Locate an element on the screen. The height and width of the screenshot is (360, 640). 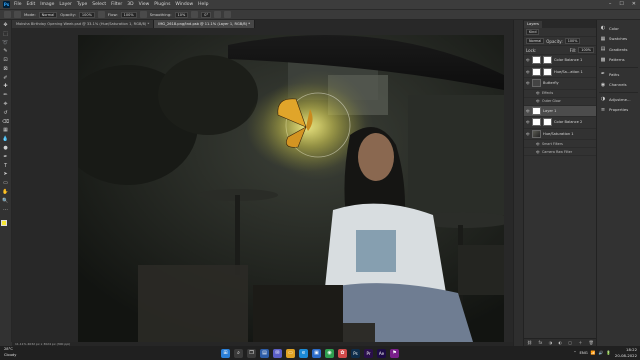
pressure-opacity-icon is located at coordinates (101, 14).